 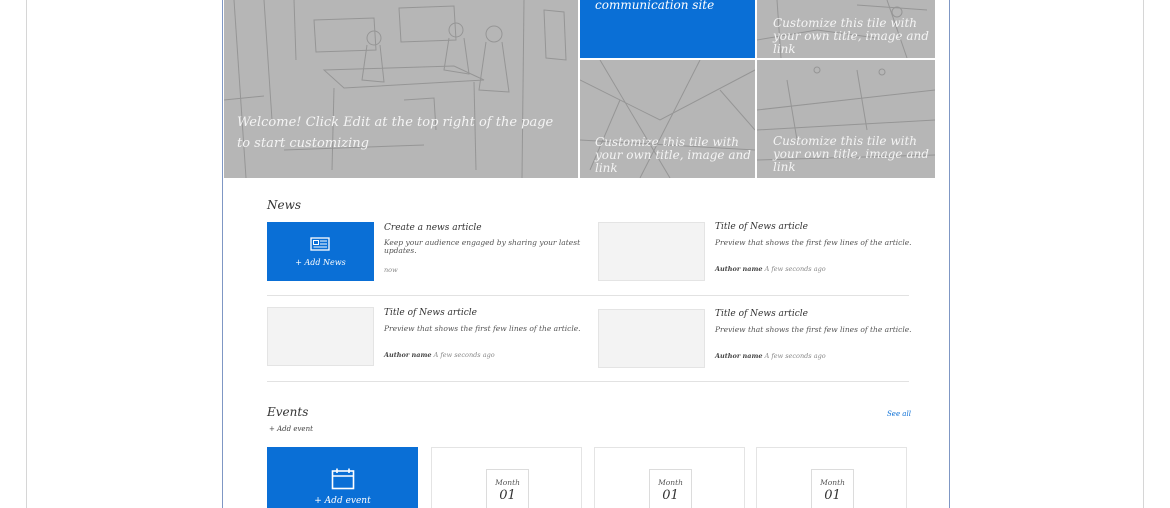 I want to click on add-news-tile: + Add News, so click(x=320, y=251).